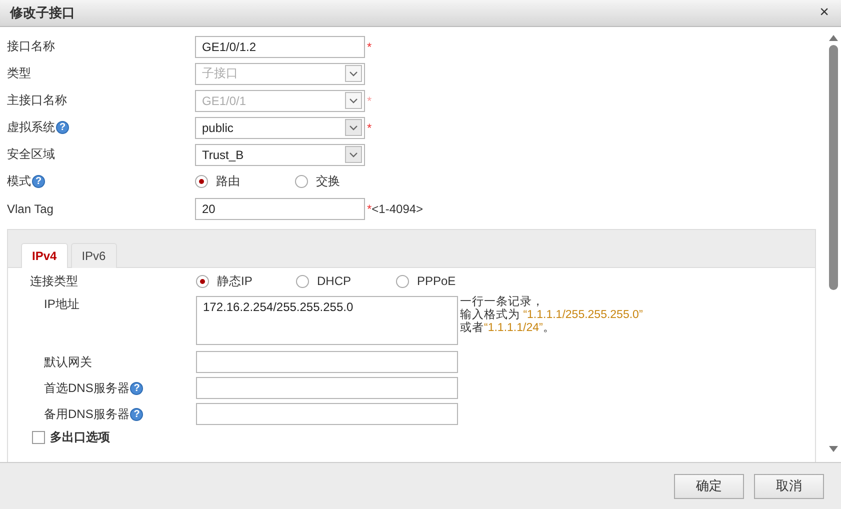 Image resolution: width=841 pixels, height=509 pixels. What do you see at coordinates (508, 328) in the screenshot?
I see `hint-text: 或者“1.1.1.1/24”。` at bounding box center [508, 328].